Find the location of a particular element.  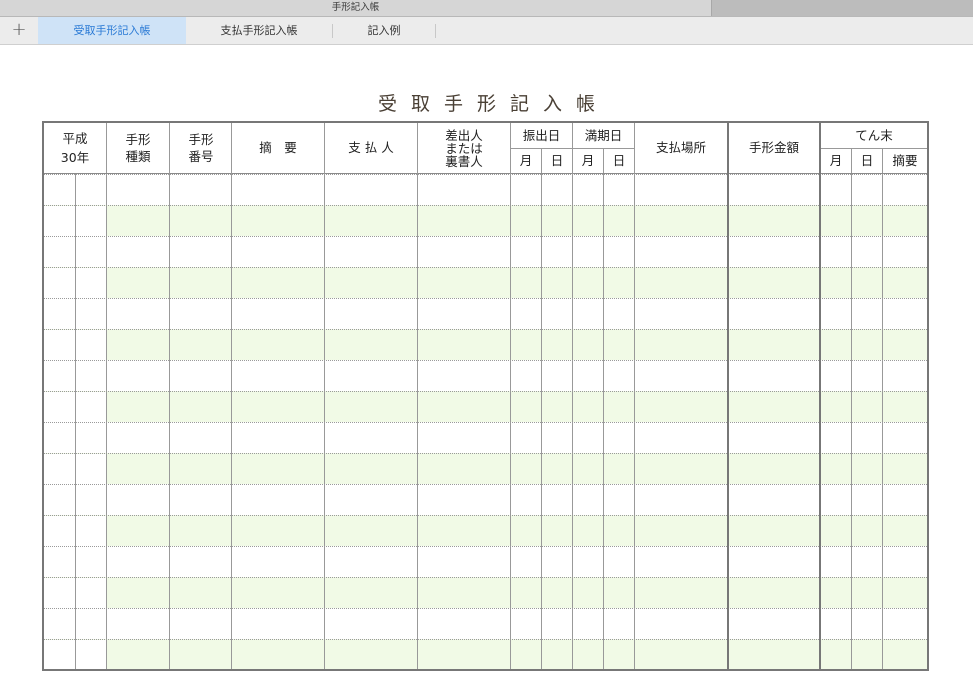

header-settle-month: 月 is located at coordinates (836, 160).